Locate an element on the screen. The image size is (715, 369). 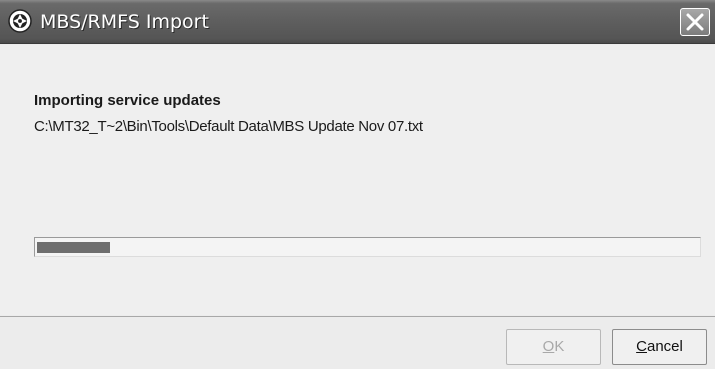
title-bar: MBS/RMFS Import is located at coordinates (357, 22).